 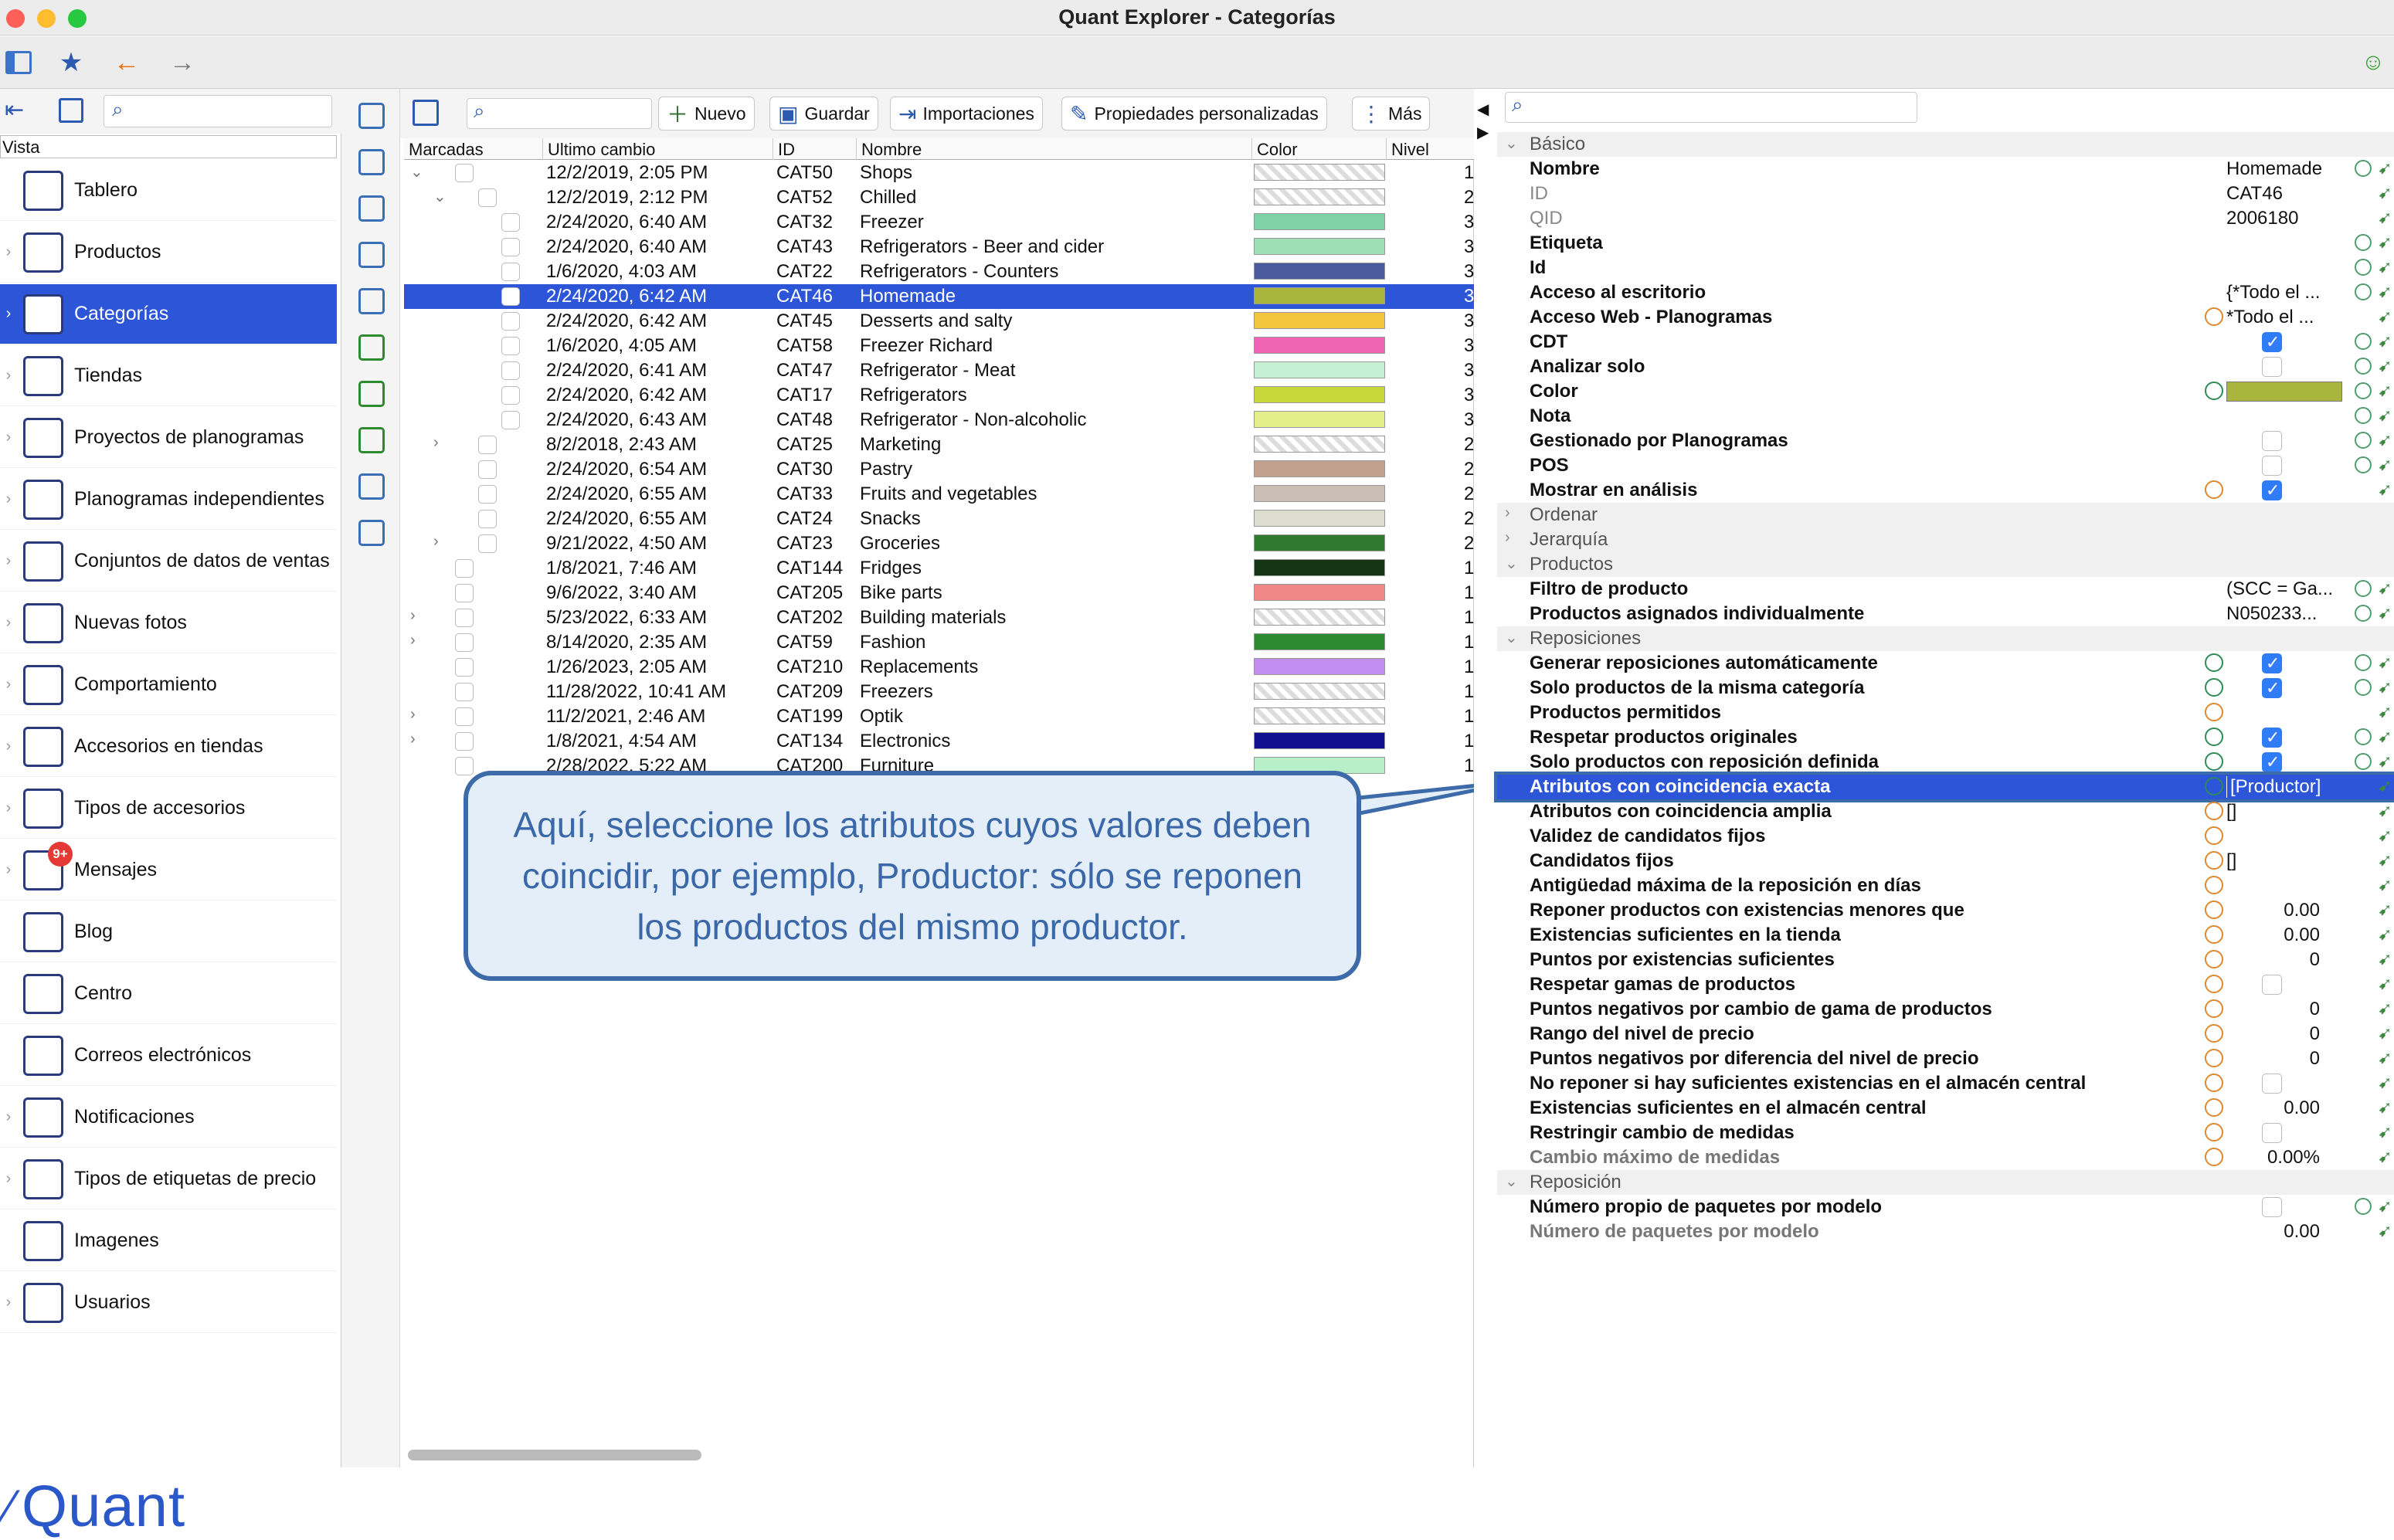 What do you see at coordinates (168, 252) in the screenshot?
I see `sidebar-item-productos: › Productos` at bounding box center [168, 252].